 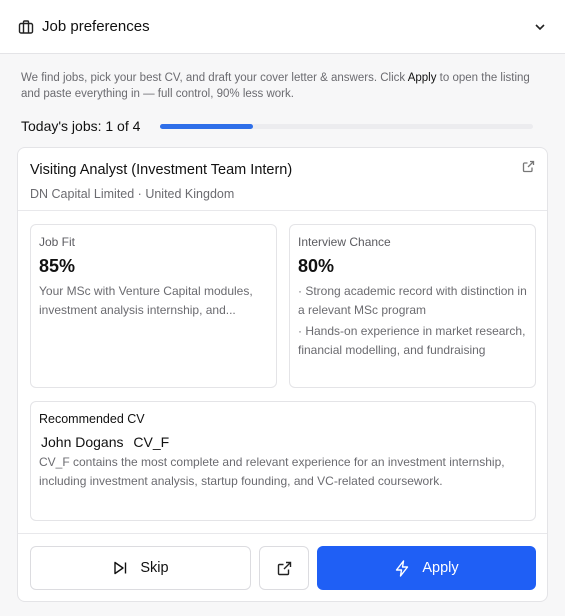 I want to click on cv-file: CV_F, so click(x=151, y=442).